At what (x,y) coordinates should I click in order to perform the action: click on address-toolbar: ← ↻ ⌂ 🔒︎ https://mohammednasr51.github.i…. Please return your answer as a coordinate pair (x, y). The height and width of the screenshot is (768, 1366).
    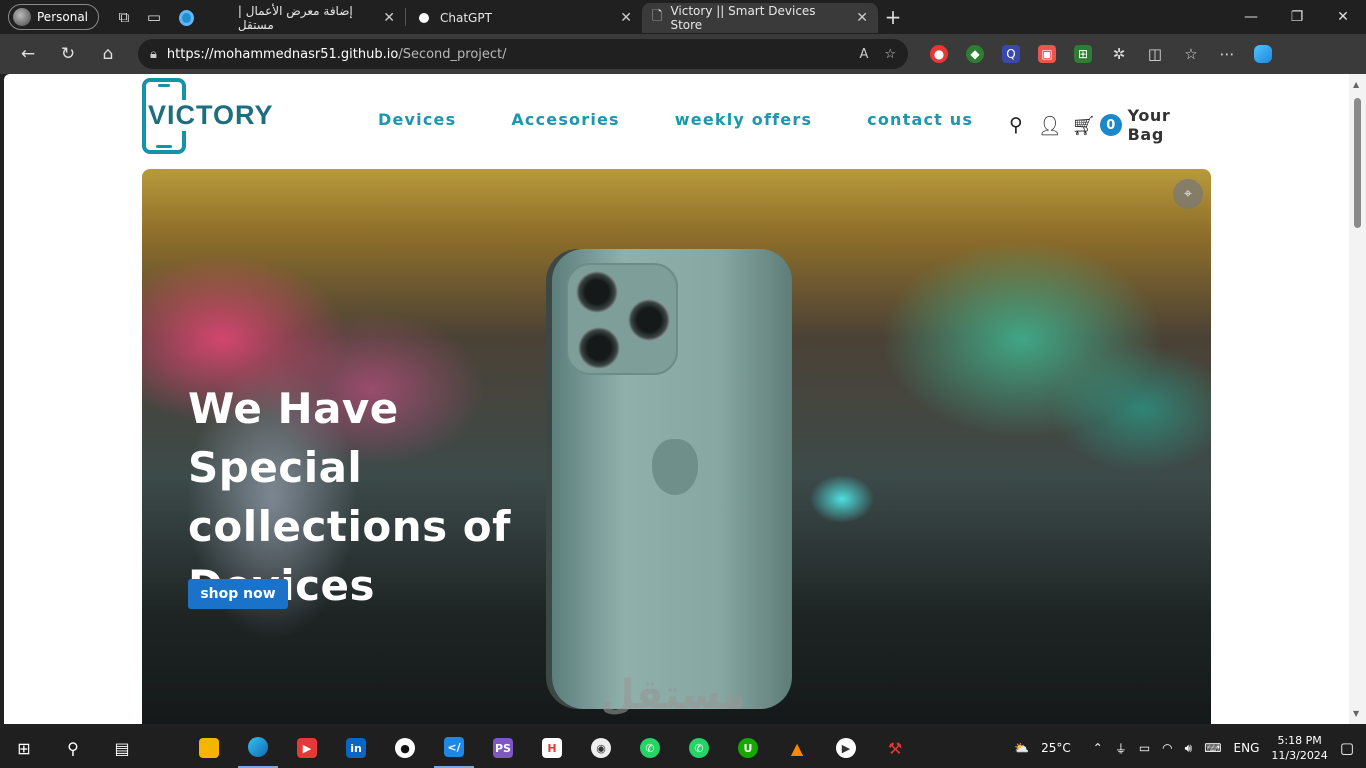
    Looking at the image, I should click on (683, 54).